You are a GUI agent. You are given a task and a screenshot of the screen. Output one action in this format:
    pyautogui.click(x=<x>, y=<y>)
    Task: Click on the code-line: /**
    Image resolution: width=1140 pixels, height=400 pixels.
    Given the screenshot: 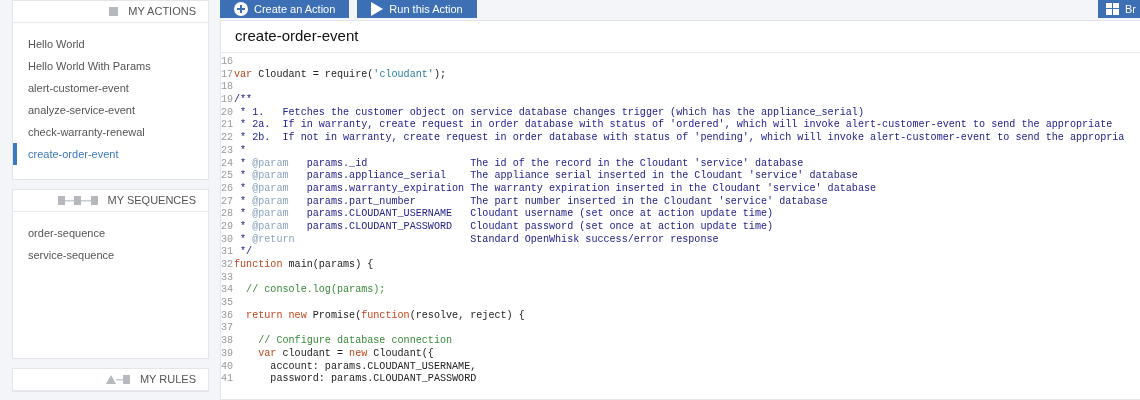 What is the action you would take?
    pyautogui.click(x=243, y=100)
    